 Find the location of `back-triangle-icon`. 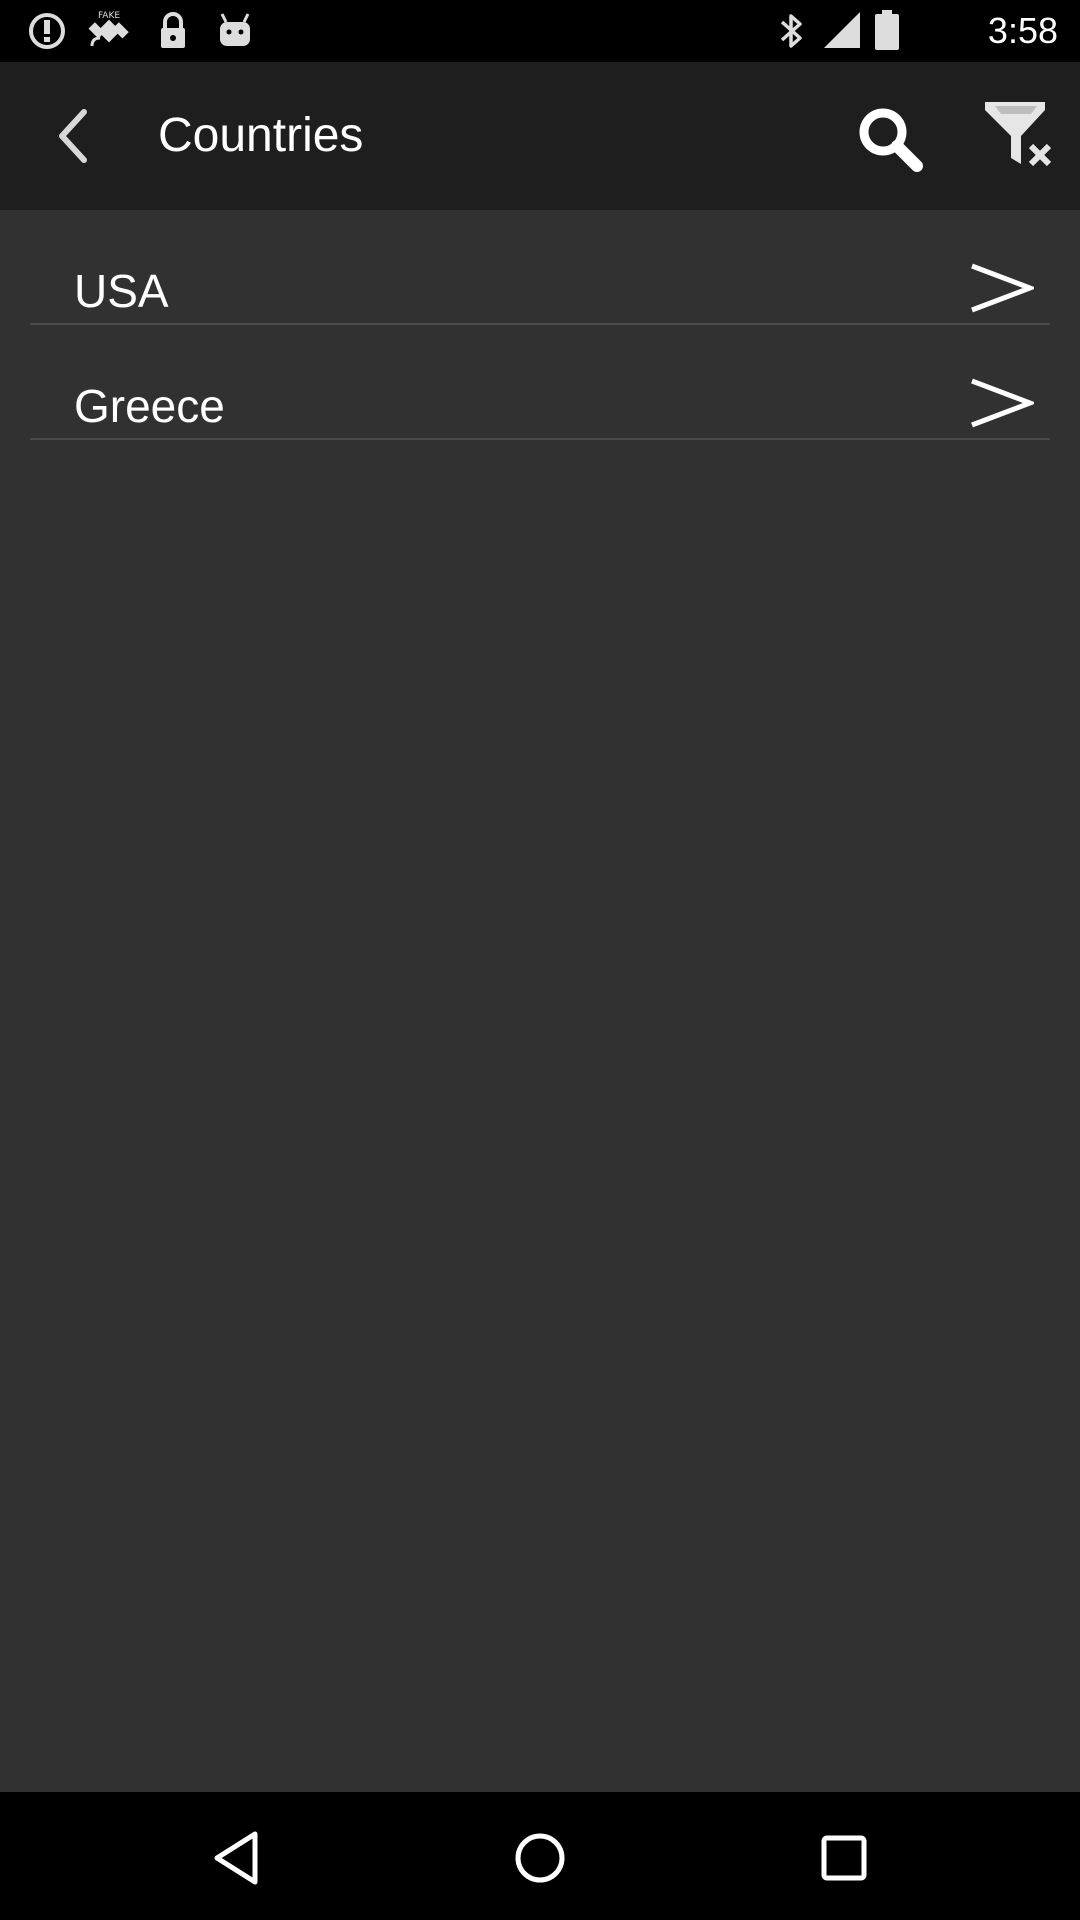

back-triangle-icon is located at coordinates (237, 1858).